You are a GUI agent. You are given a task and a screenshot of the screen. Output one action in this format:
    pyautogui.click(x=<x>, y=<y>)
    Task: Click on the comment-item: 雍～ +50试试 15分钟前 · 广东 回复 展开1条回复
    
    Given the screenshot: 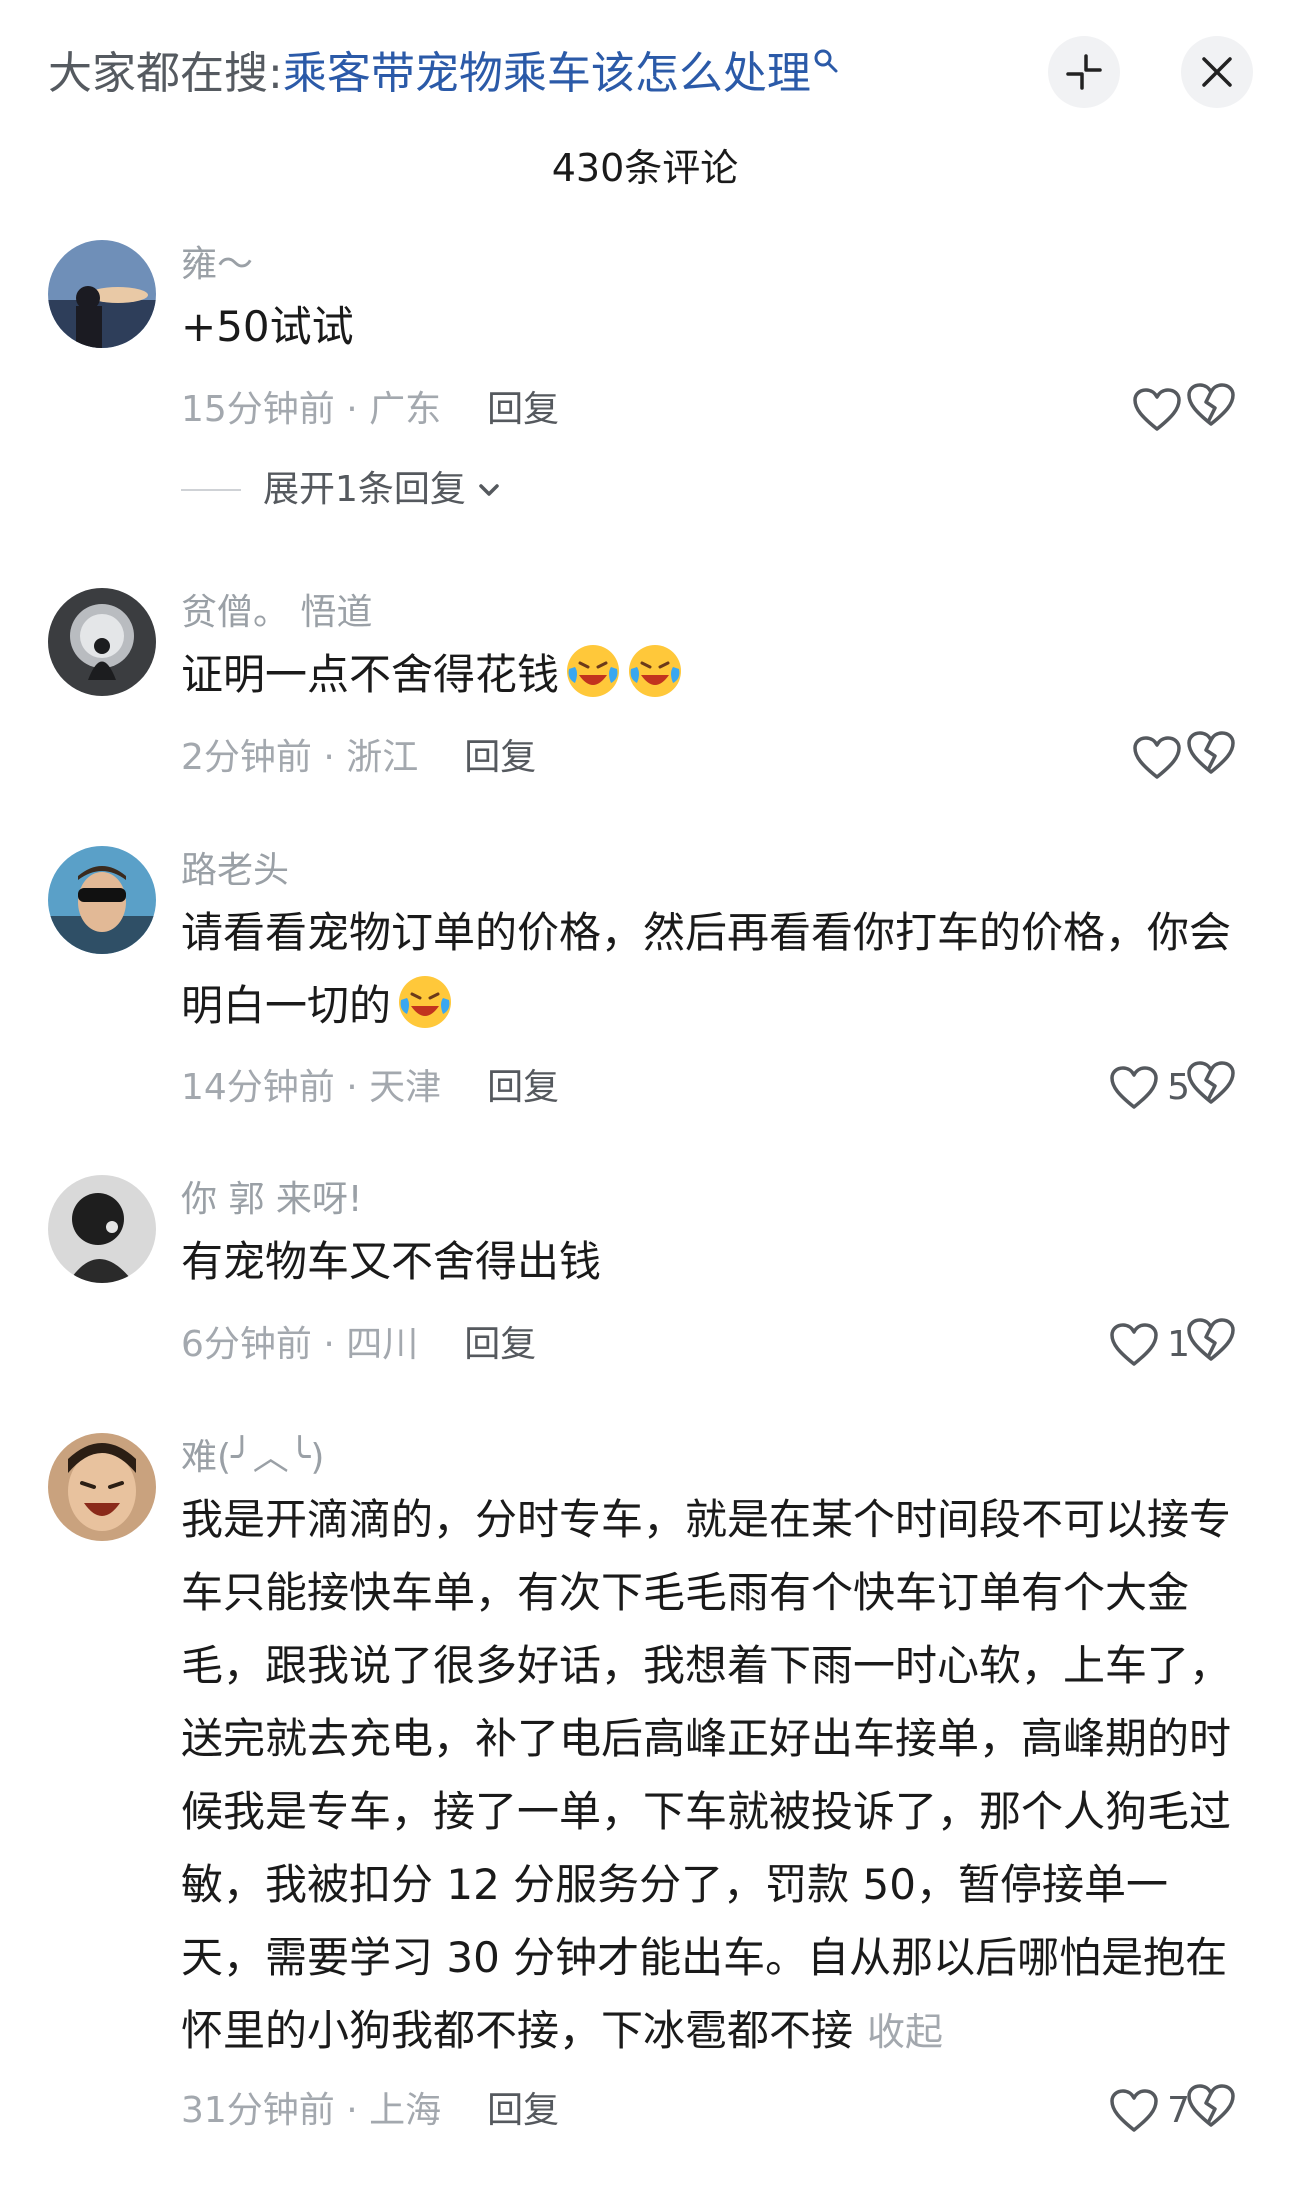 What is the action you would take?
    pyautogui.click(x=645, y=390)
    